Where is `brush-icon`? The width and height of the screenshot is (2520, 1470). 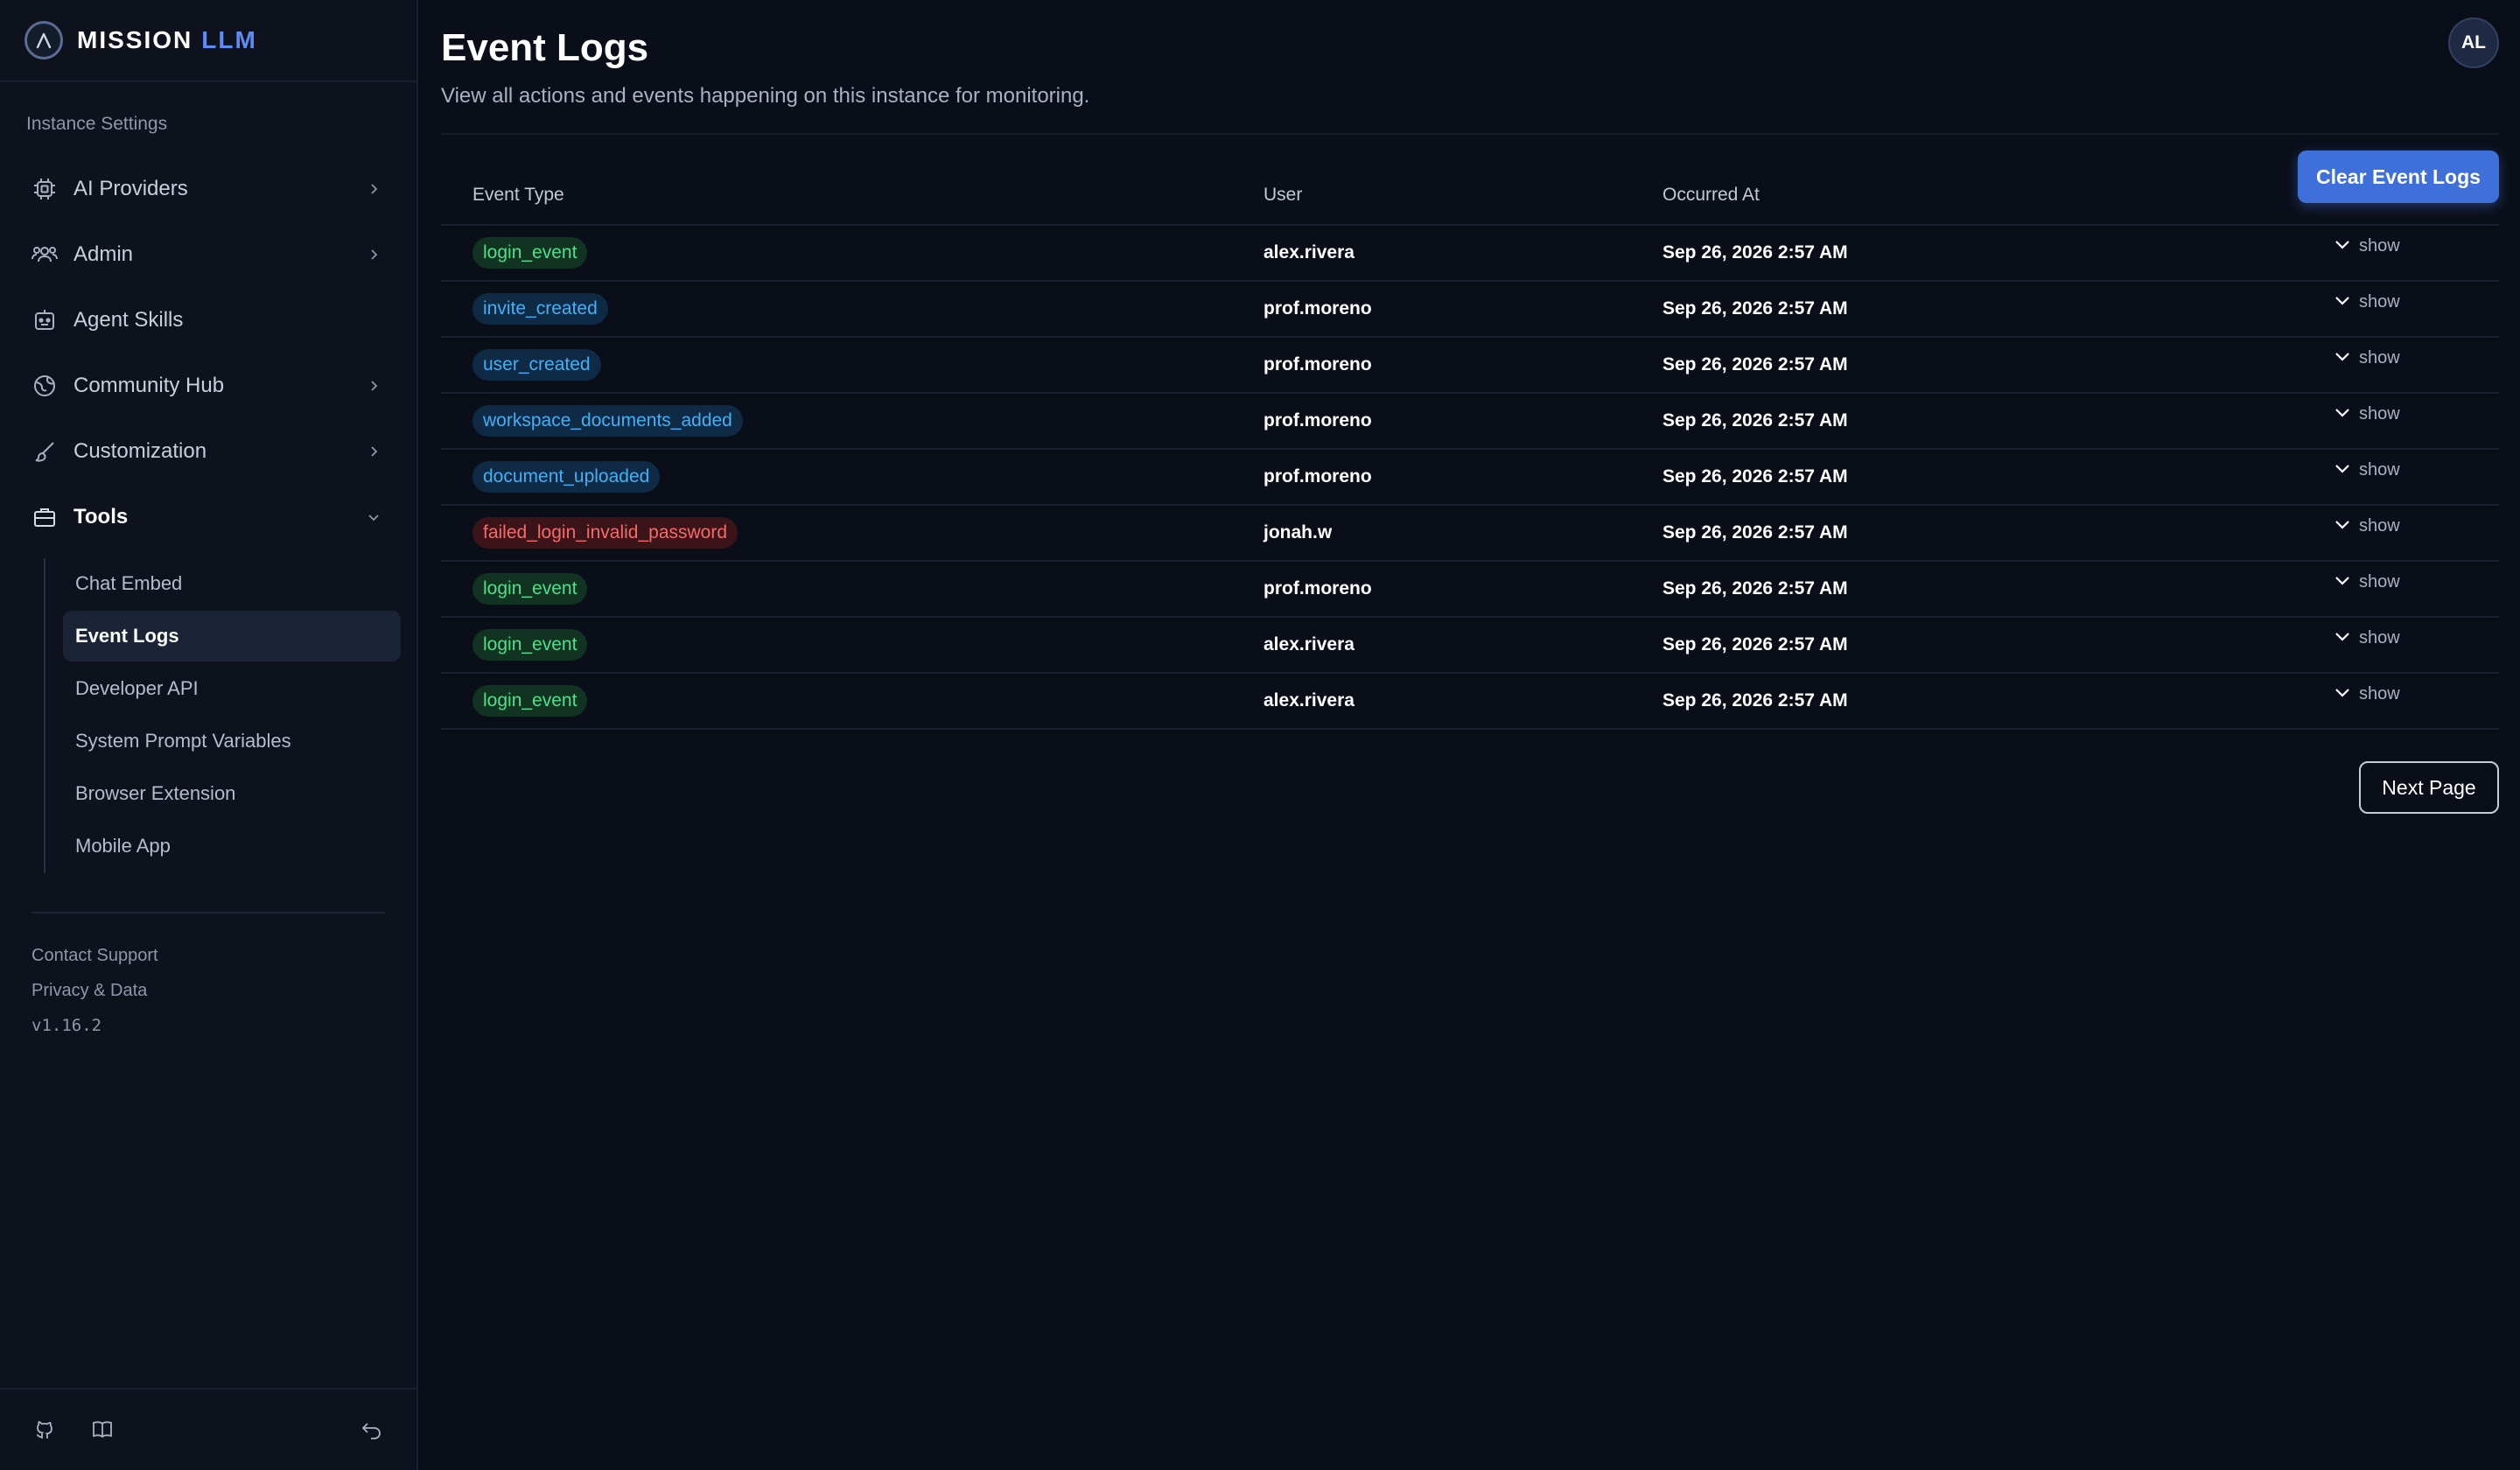 brush-icon is located at coordinates (45, 451).